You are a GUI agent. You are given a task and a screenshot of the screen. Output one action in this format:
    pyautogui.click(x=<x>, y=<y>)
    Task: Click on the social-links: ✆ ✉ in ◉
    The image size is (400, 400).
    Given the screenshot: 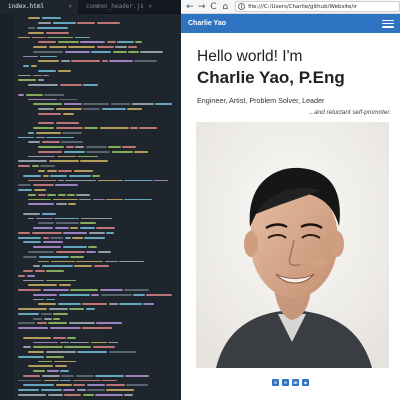 What is the action you would take?
    pyautogui.click(x=290, y=382)
    